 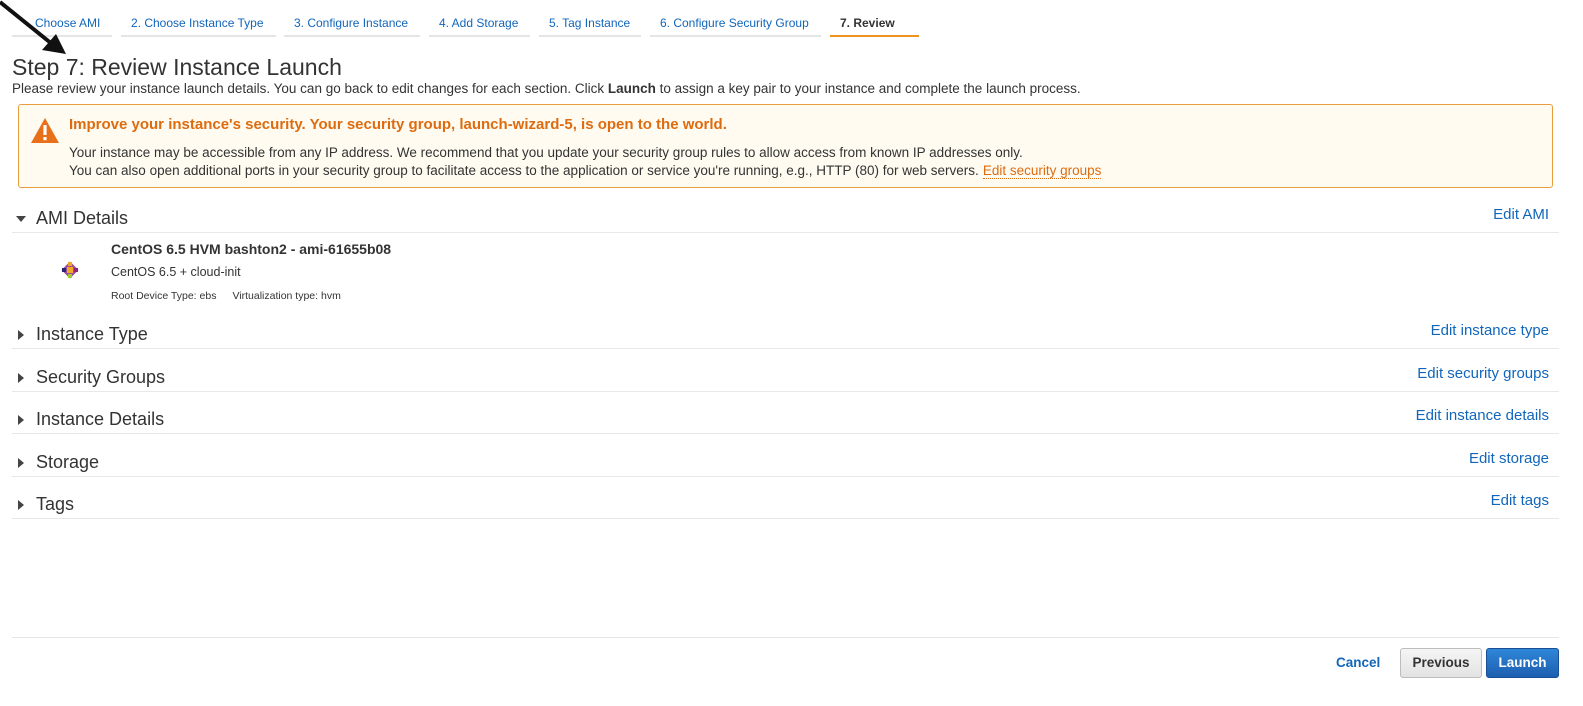 What do you see at coordinates (55, 504) in the screenshot?
I see `section-label: Tags` at bounding box center [55, 504].